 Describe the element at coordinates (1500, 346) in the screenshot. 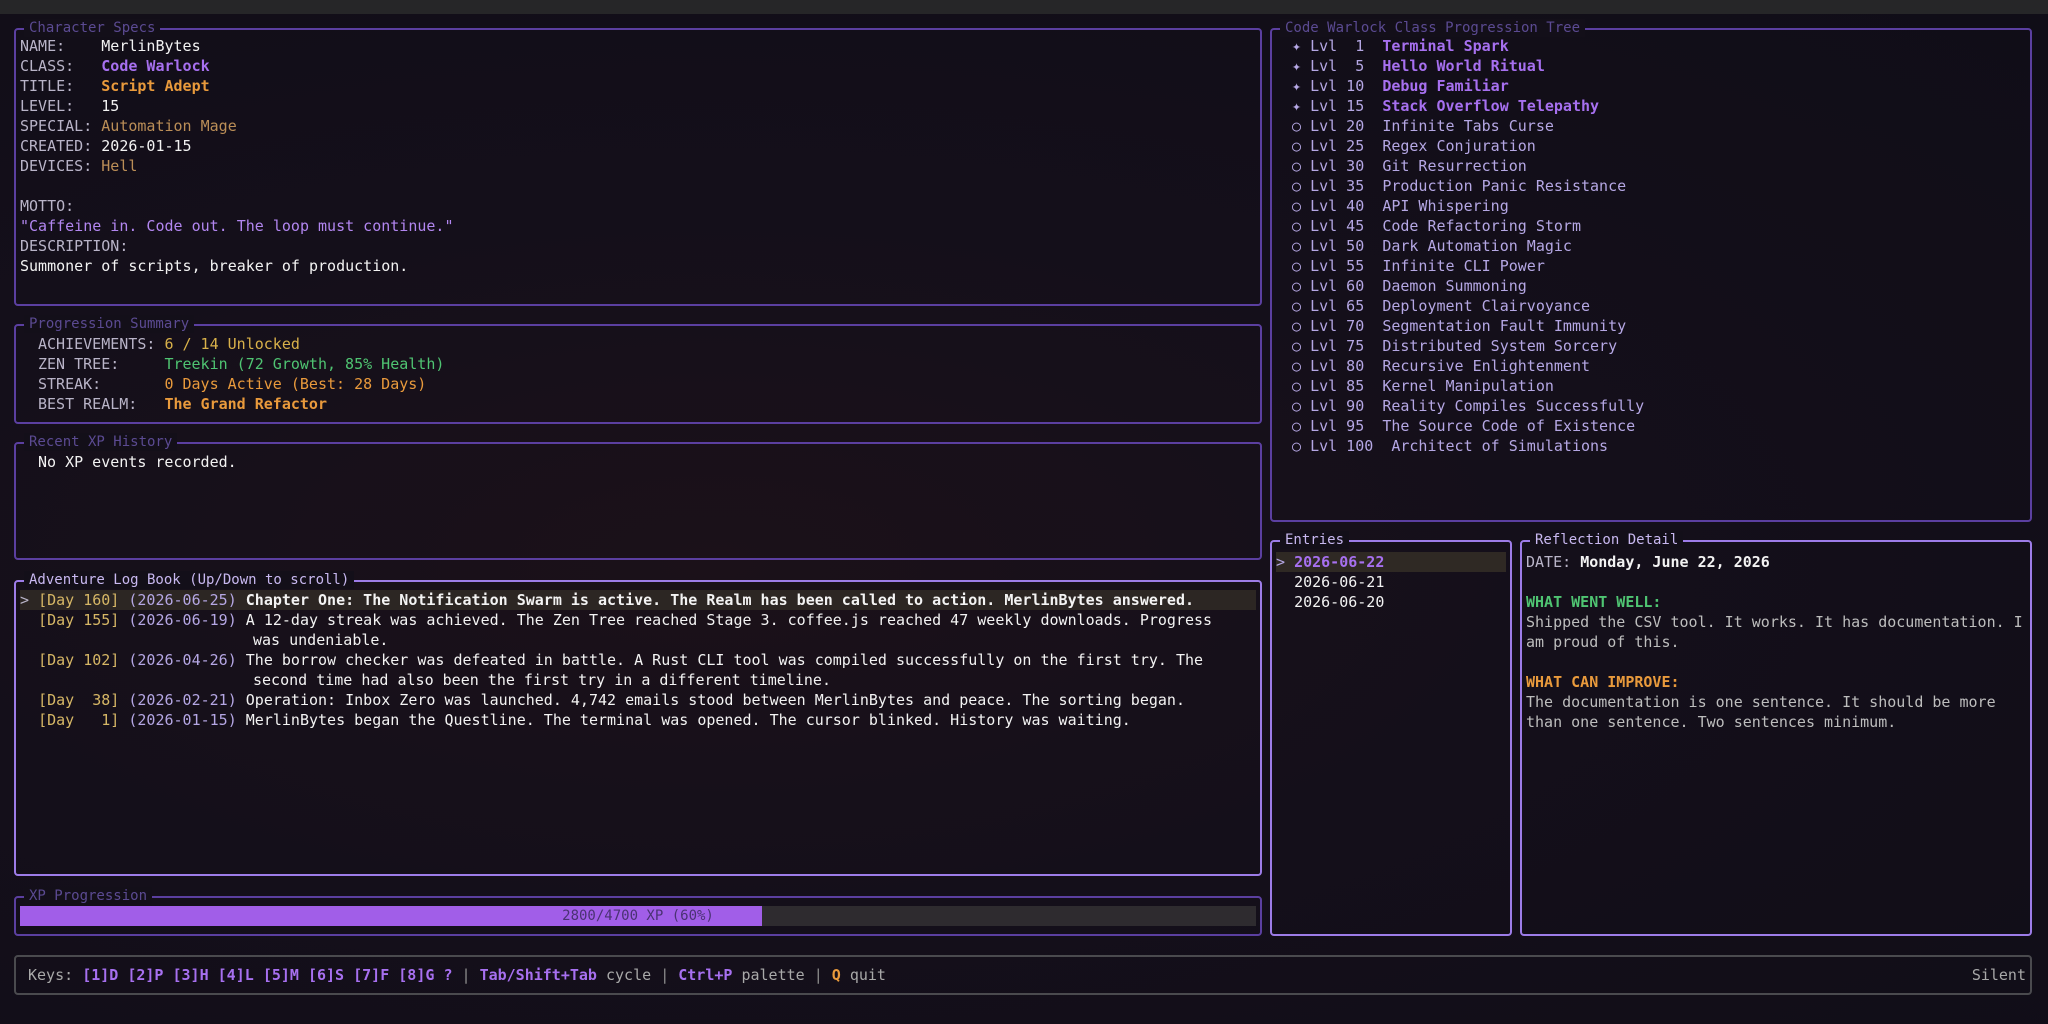

I see `tree-node-name: Distributed System Sorcery` at that location.